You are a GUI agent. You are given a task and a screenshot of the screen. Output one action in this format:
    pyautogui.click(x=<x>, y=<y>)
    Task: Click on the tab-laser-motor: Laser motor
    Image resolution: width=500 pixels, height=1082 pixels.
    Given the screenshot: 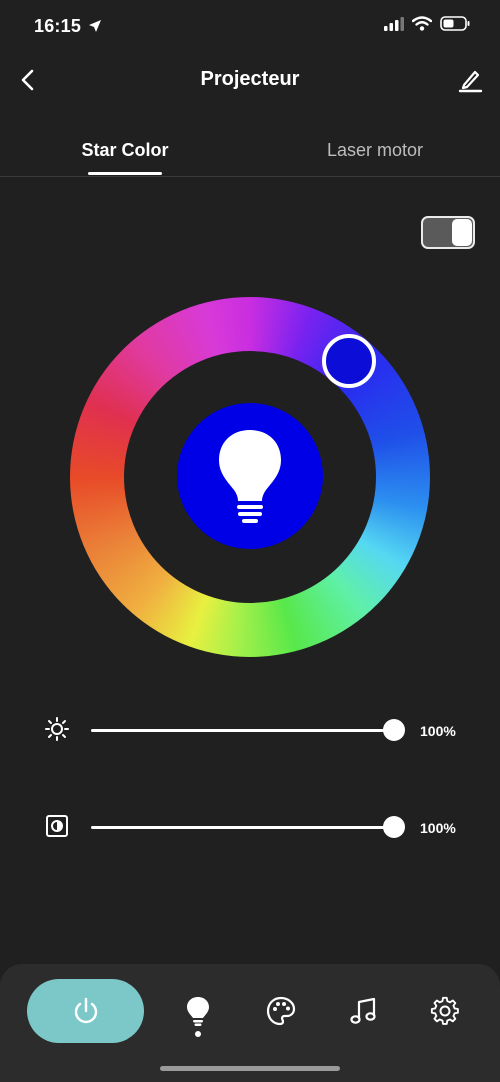 What is the action you would take?
    pyautogui.click(x=375, y=150)
    